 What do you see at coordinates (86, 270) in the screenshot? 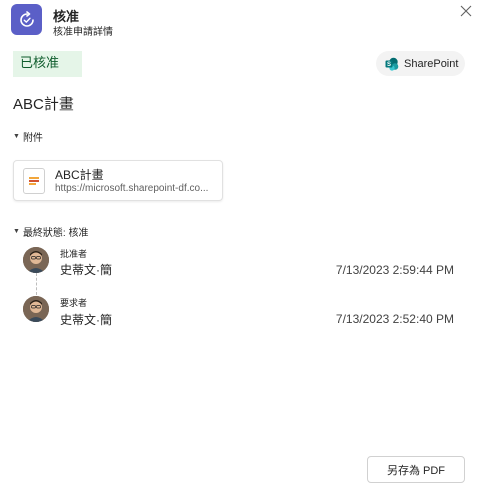
I see `approver-name: 史蒂文·簡` at bounding box center [86, 270].